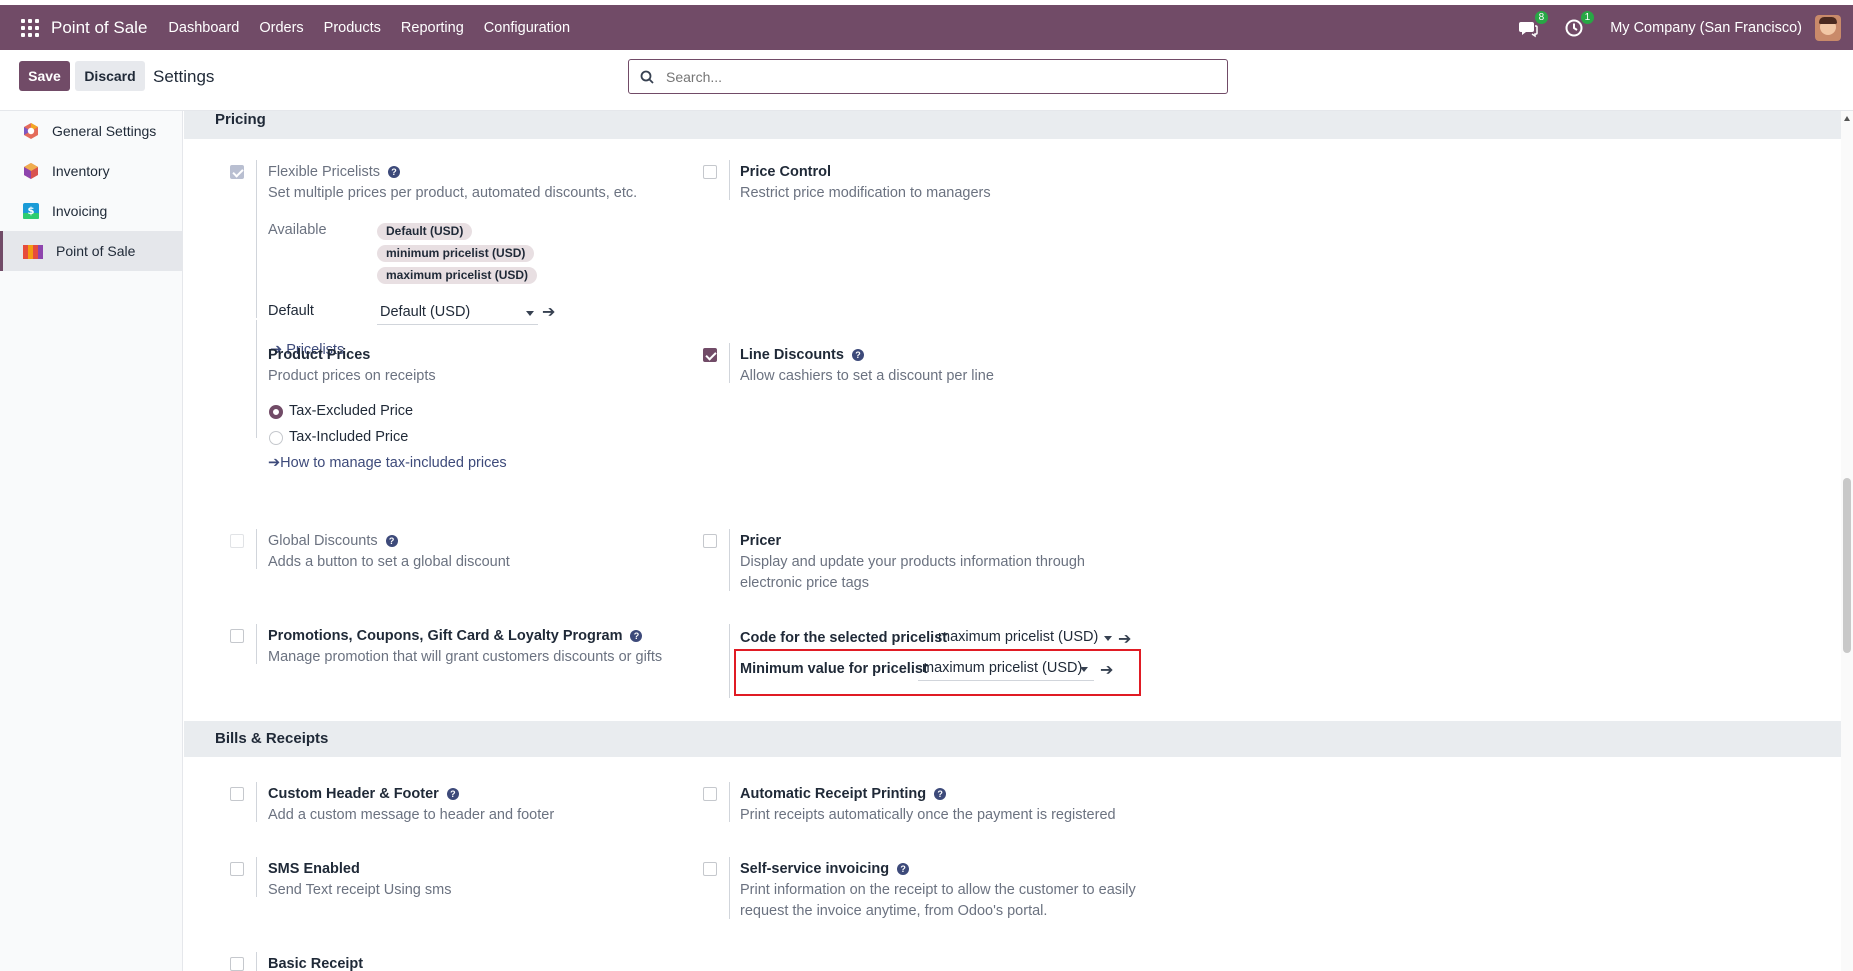  Describe the element at coordinates (804, 583) in the screenshot. I see `pricer-desc-line2: electronic price tags` at that location.